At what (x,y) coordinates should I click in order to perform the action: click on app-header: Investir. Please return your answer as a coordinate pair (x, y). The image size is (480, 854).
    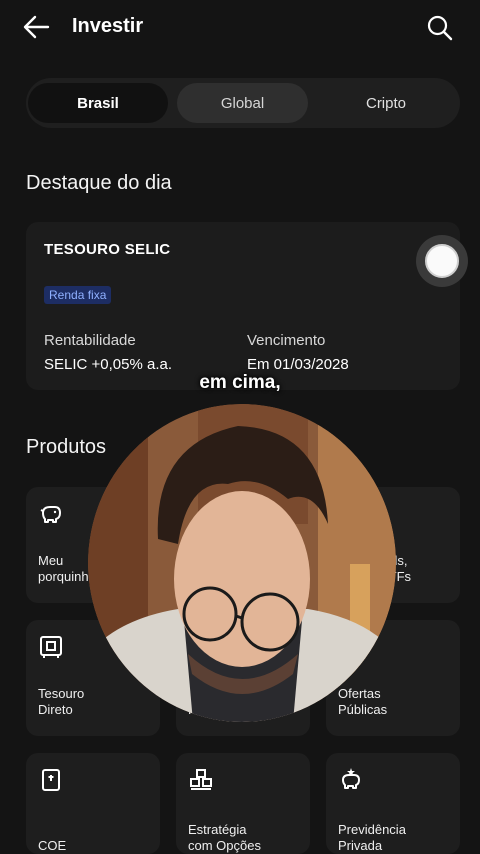
    Looking at the image, I should click on (240, 27).